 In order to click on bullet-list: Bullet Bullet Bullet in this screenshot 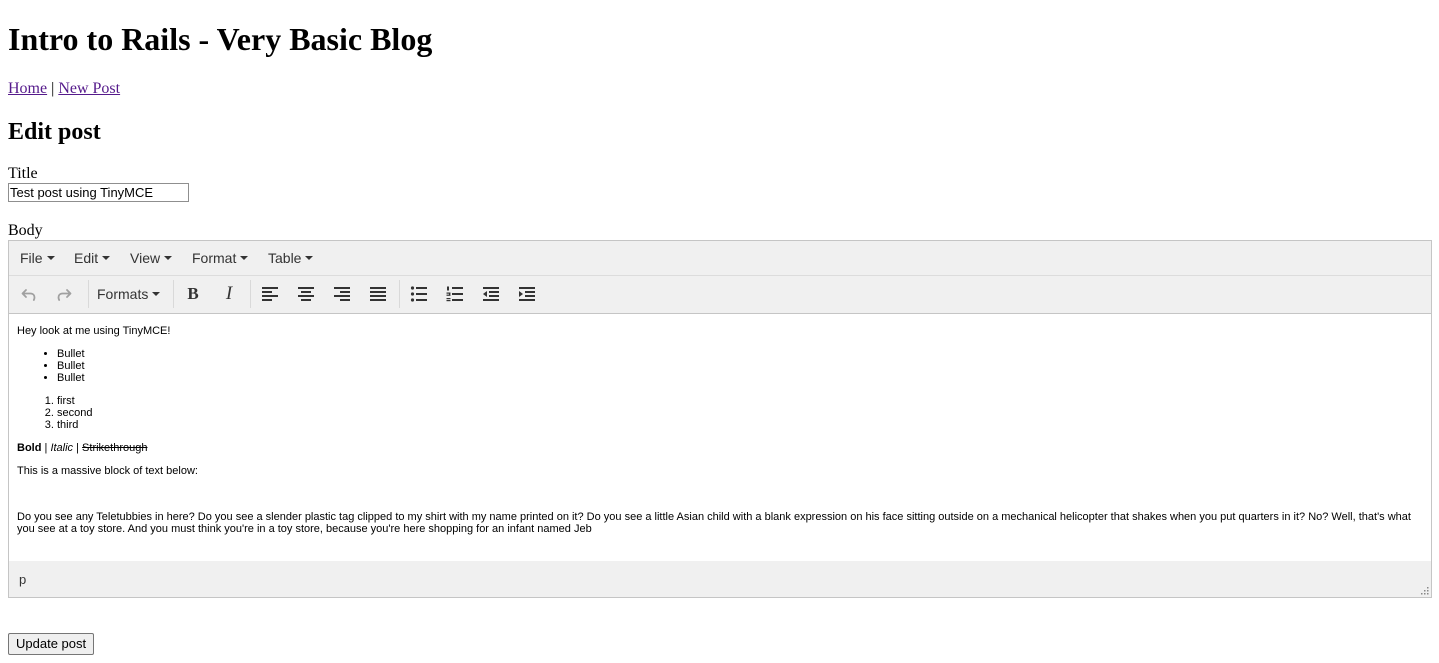, I will do `click(51, 366)`.